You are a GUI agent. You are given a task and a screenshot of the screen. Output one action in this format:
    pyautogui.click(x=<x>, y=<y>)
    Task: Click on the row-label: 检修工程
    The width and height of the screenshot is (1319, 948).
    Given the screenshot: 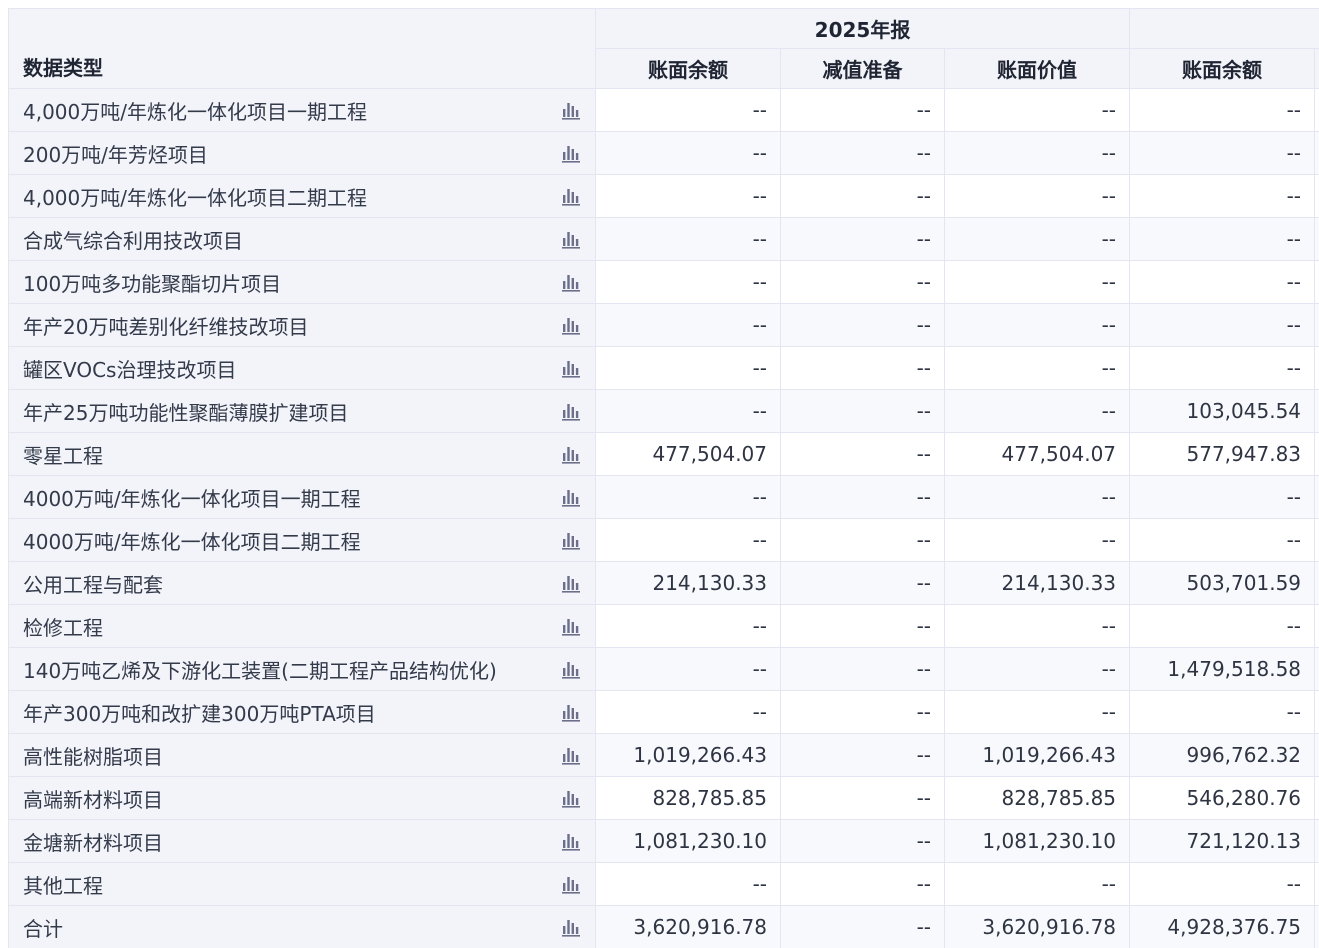 What is the action you would take?
    pyautogui.click(x=63, y=627)
    